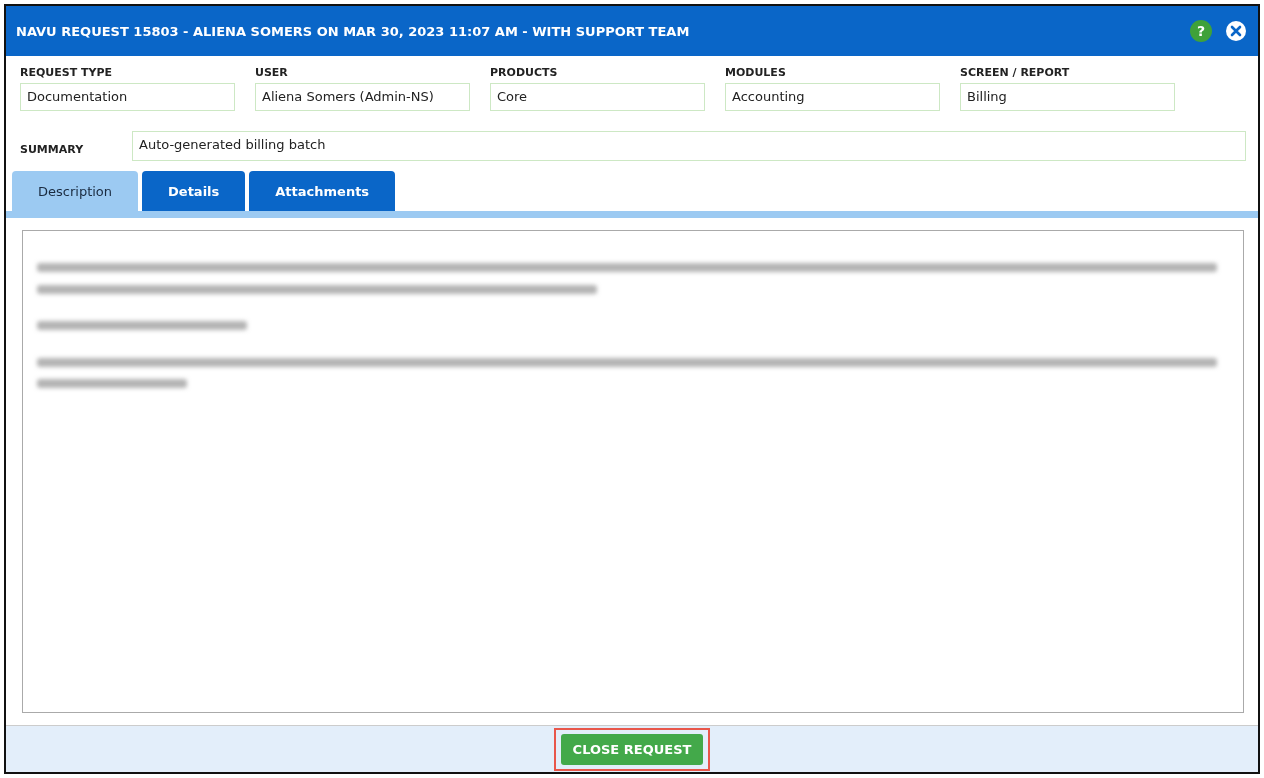  I want to click on field-label: PRODUCTS, so click(524, 72).